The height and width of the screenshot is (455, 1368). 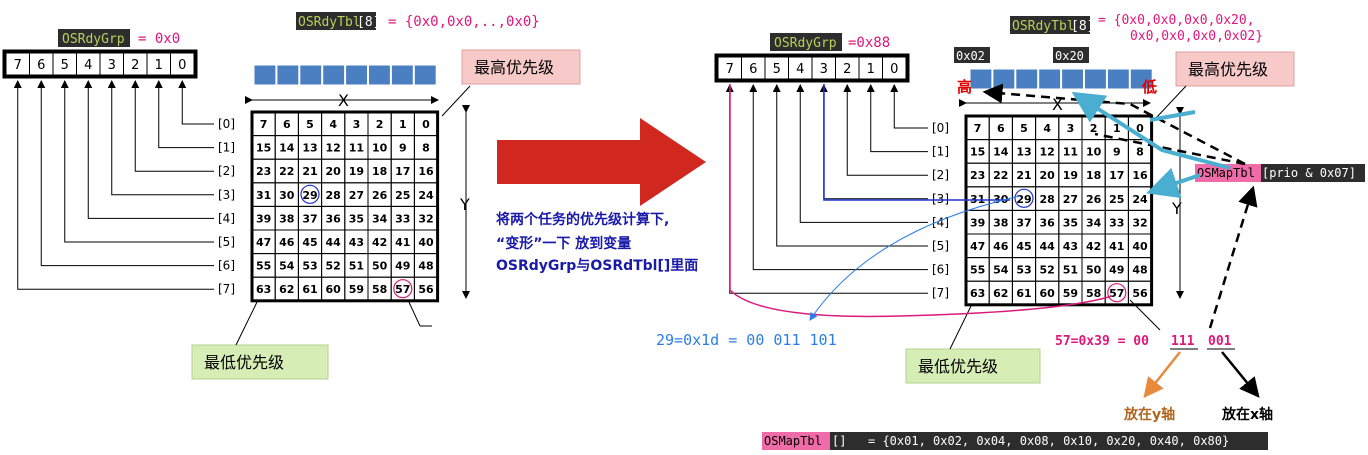 I want to click on left-grid-value: 61, so click(x=309, y=289).